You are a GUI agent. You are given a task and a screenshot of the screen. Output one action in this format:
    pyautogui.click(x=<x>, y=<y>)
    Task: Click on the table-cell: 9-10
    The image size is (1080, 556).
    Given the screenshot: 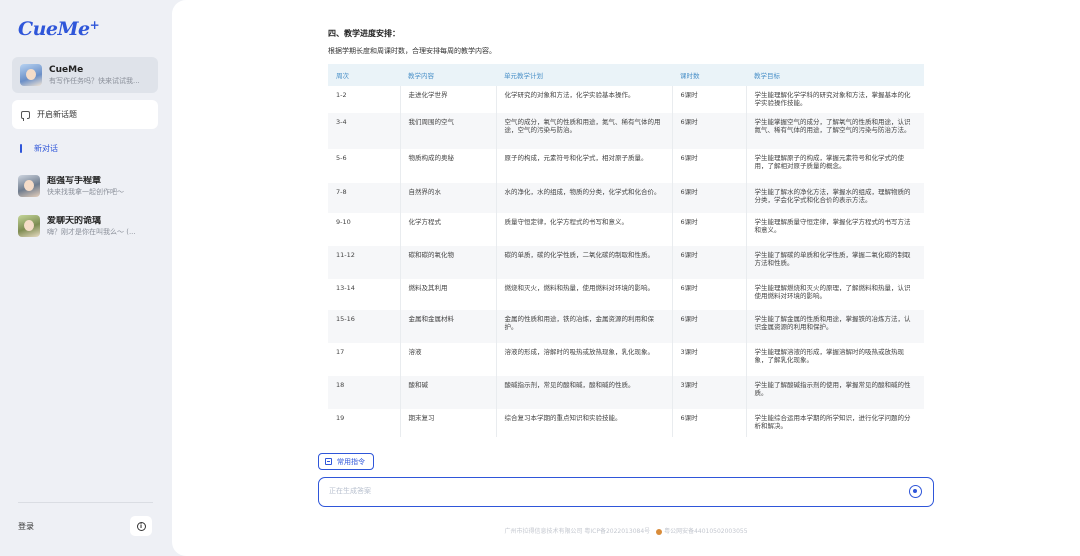 What is the action you would take?
    pyautogui.click(x=364, y=229)
    